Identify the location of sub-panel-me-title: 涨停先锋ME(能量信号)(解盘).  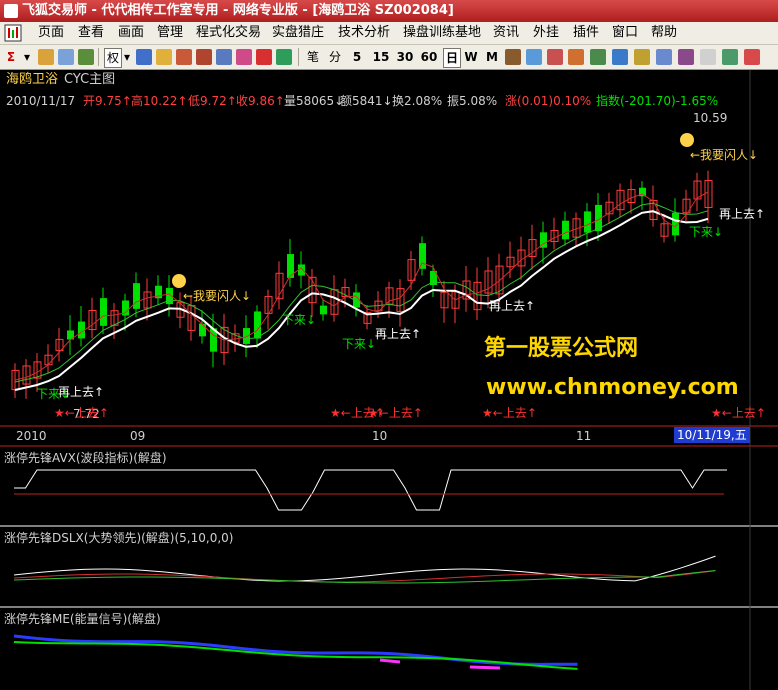
(82, 619).